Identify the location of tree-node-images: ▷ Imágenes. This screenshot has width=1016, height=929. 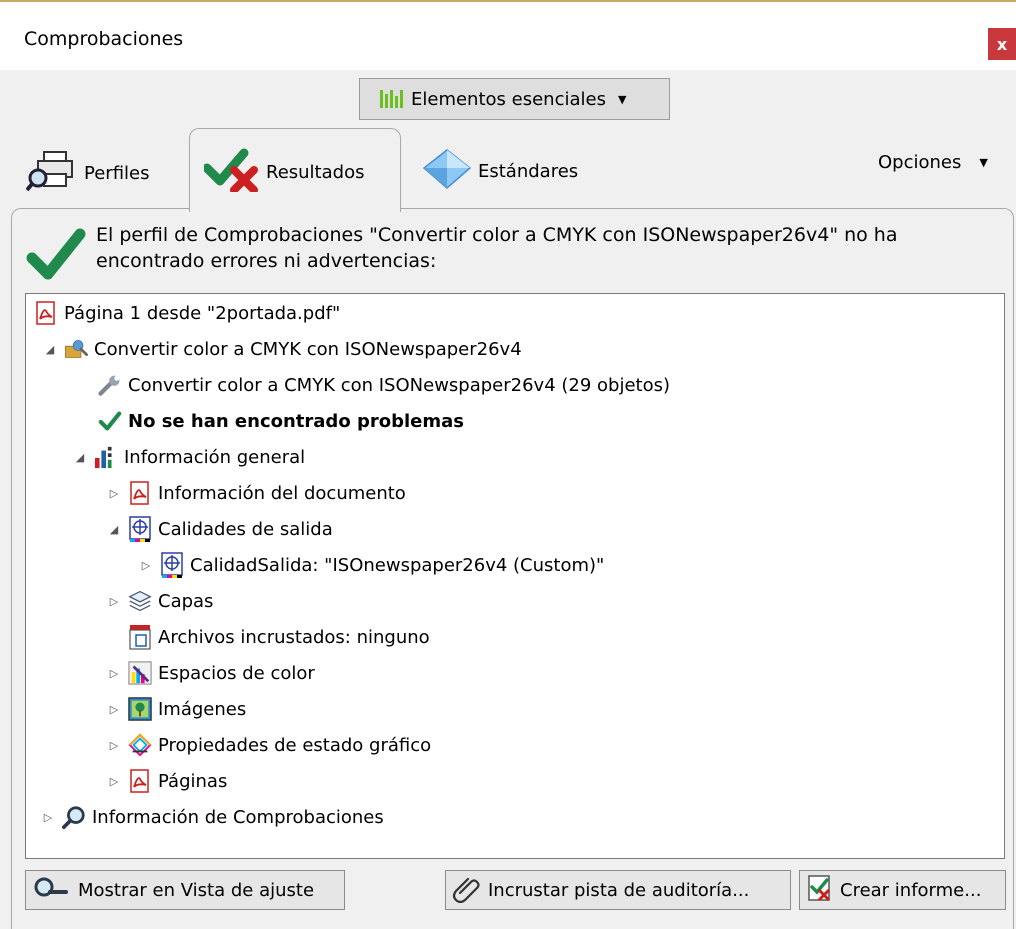
(176, 709).